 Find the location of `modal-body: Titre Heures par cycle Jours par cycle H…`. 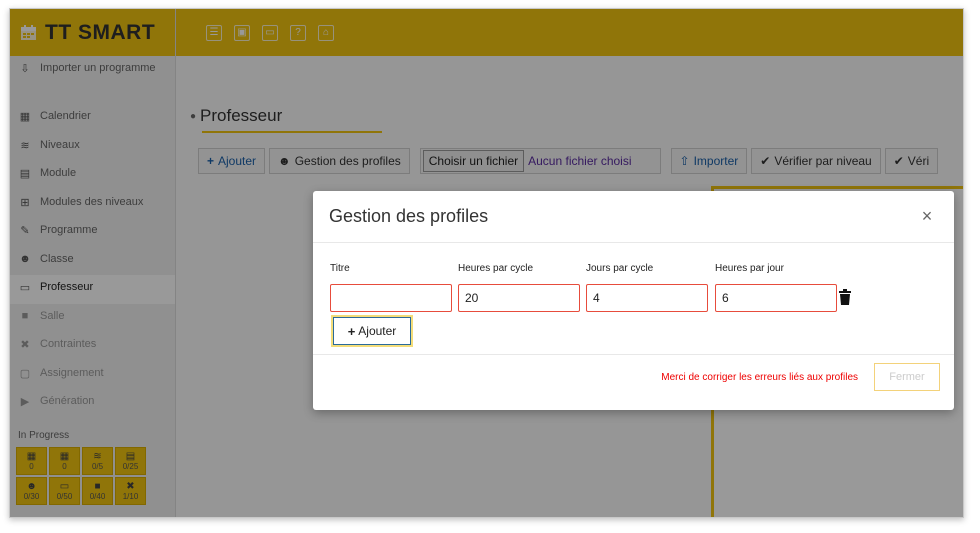

modal-body: Titre Heures par cycle Jours par cycle H… is located at coordinates (633, 299).